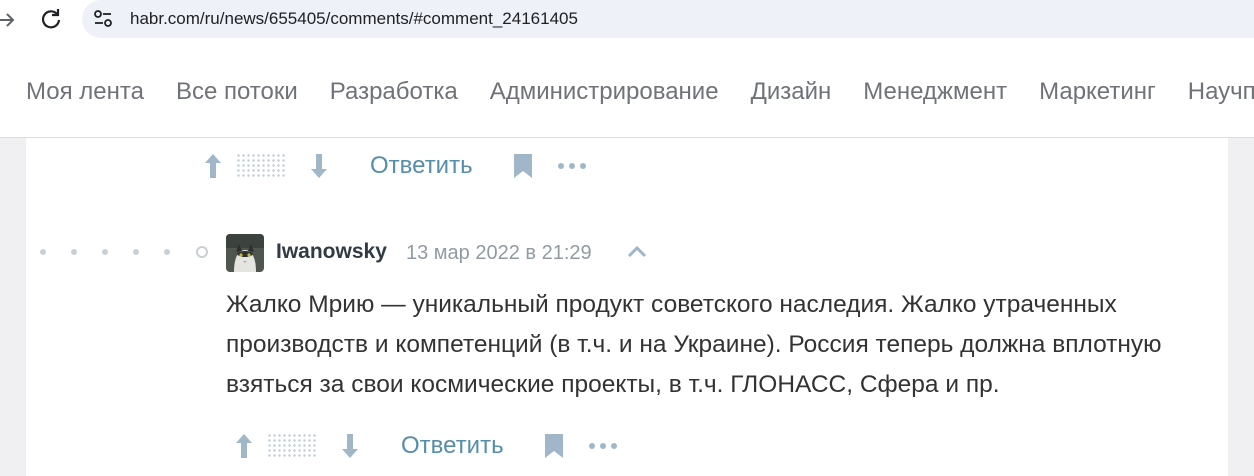 The image size is (1254, 476). I want to click on previous-comment-actions: Ответить, so click(394, 166).